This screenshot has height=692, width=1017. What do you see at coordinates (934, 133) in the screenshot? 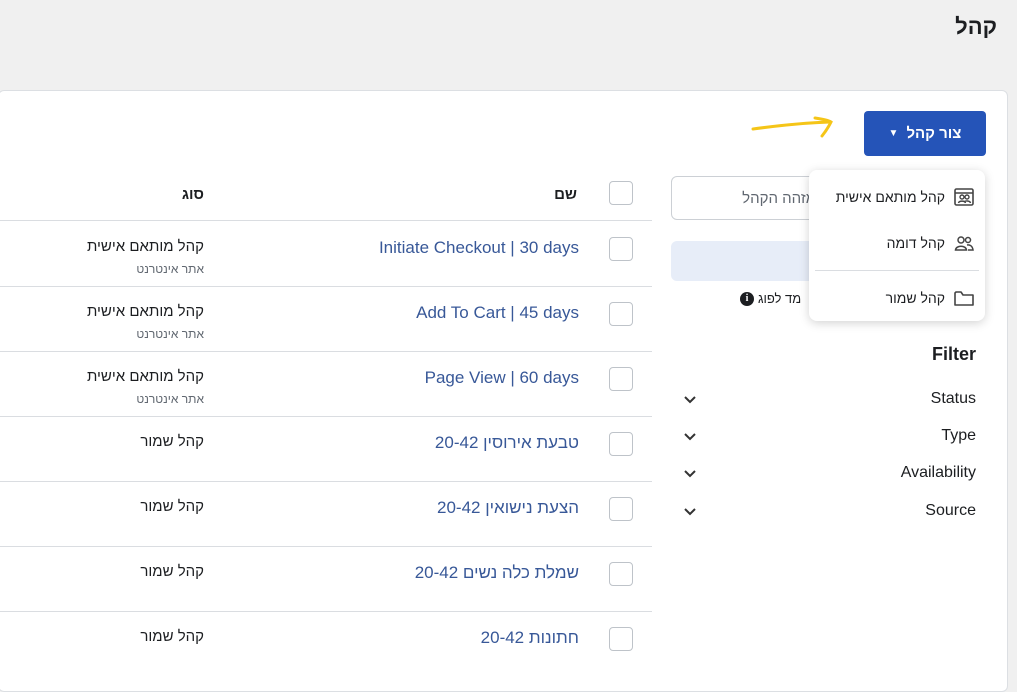
I see `create-audience-label: צור קהל` at bounding box center [934, 133].